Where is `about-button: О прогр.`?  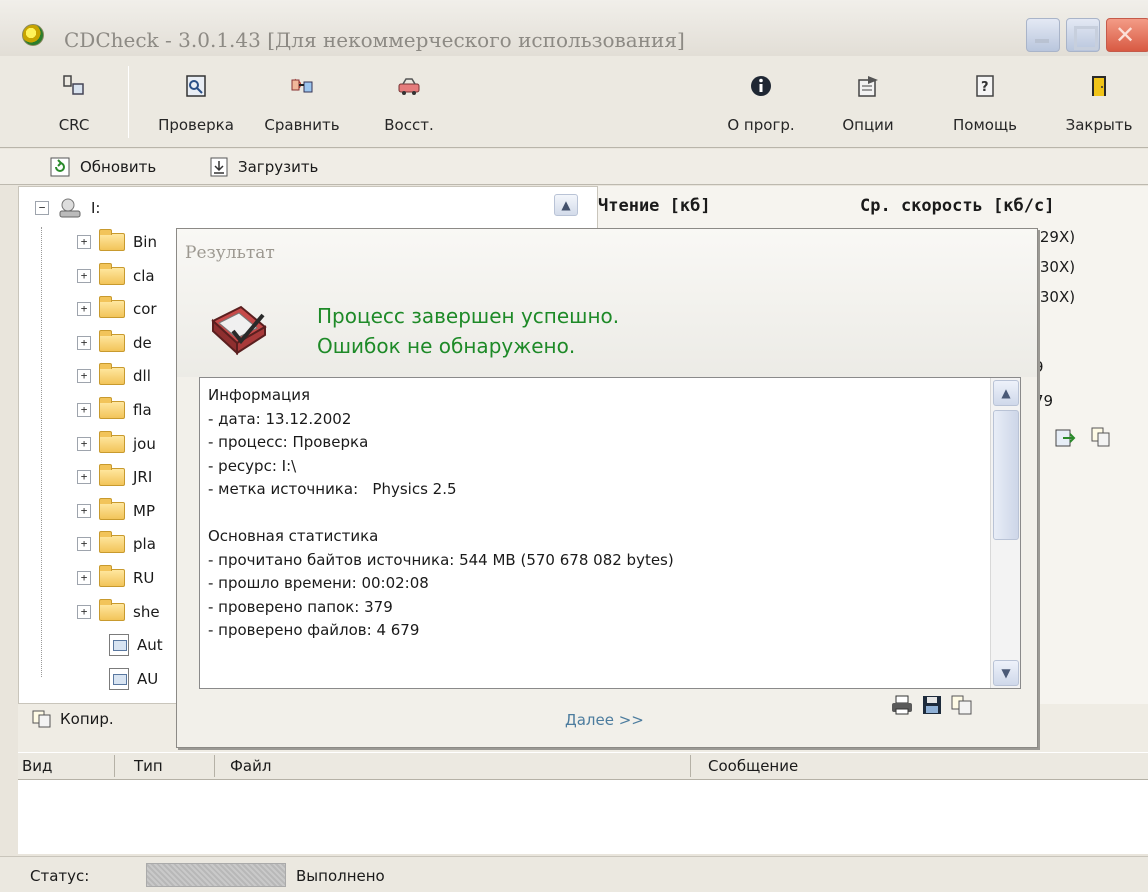 about-button: О прогр. is located at coordinates (761, 102).